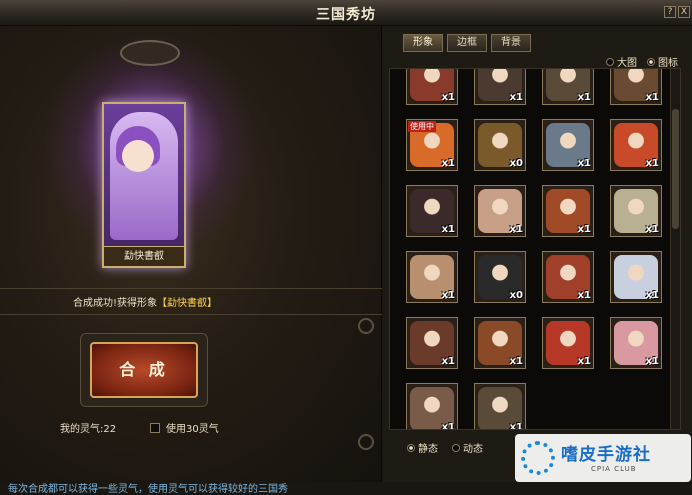 The width and height of the screenshot is (692, 495). What do you see at coordinates (473, 449) in the screenshot?
I see `mode-animated-label: 动态` at bounding box center [473, 449].